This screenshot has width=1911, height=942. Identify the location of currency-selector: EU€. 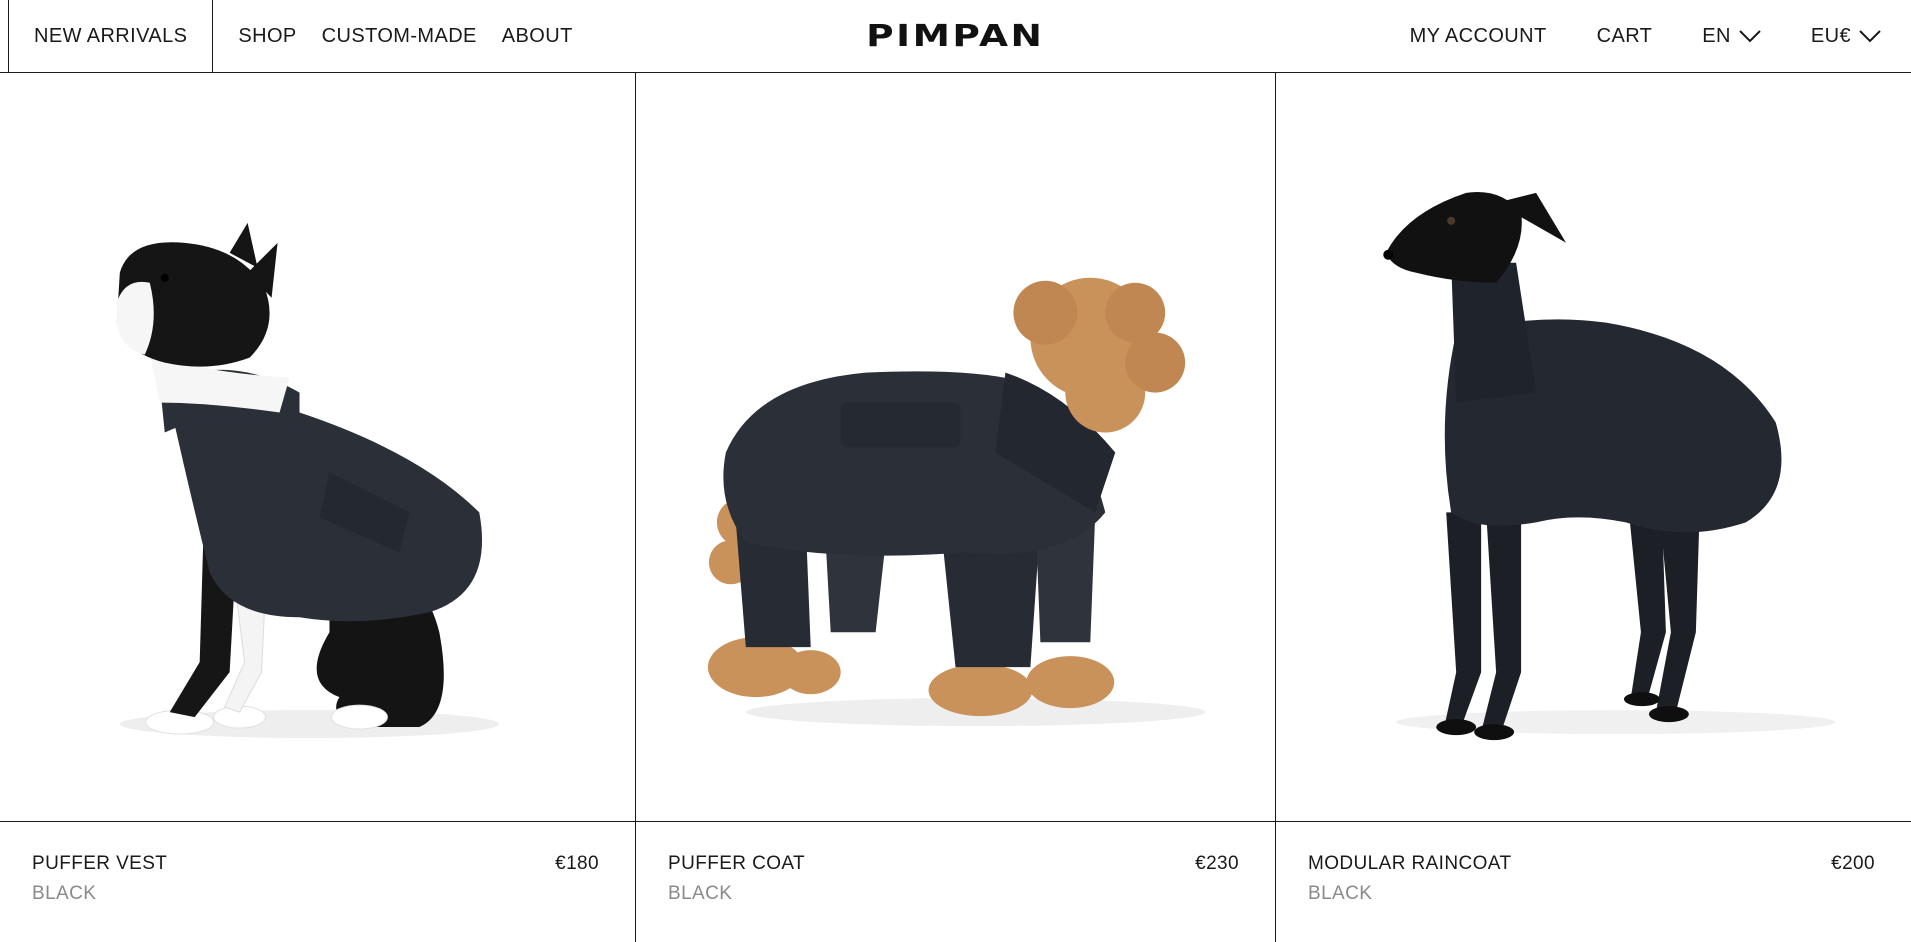
(1846, 36).